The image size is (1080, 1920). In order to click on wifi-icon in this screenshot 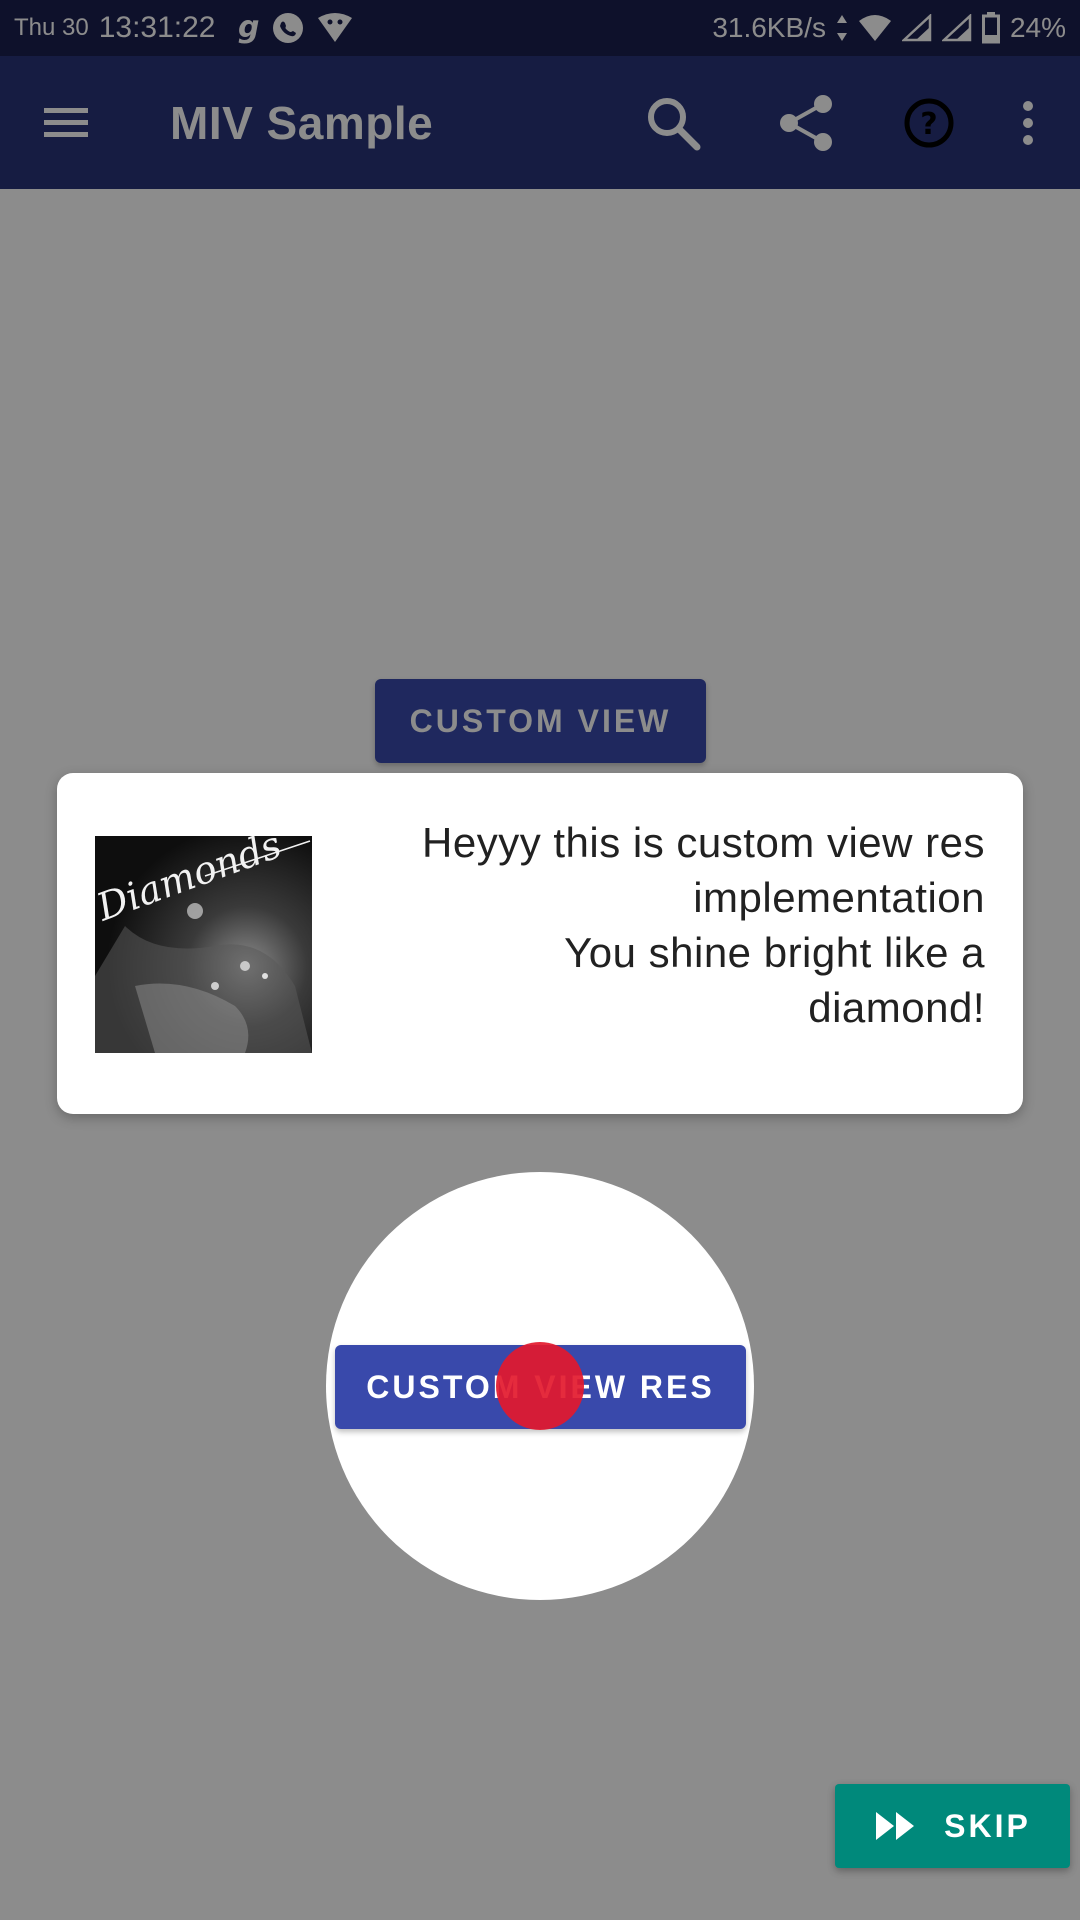, I will do `click(875, 28)`.